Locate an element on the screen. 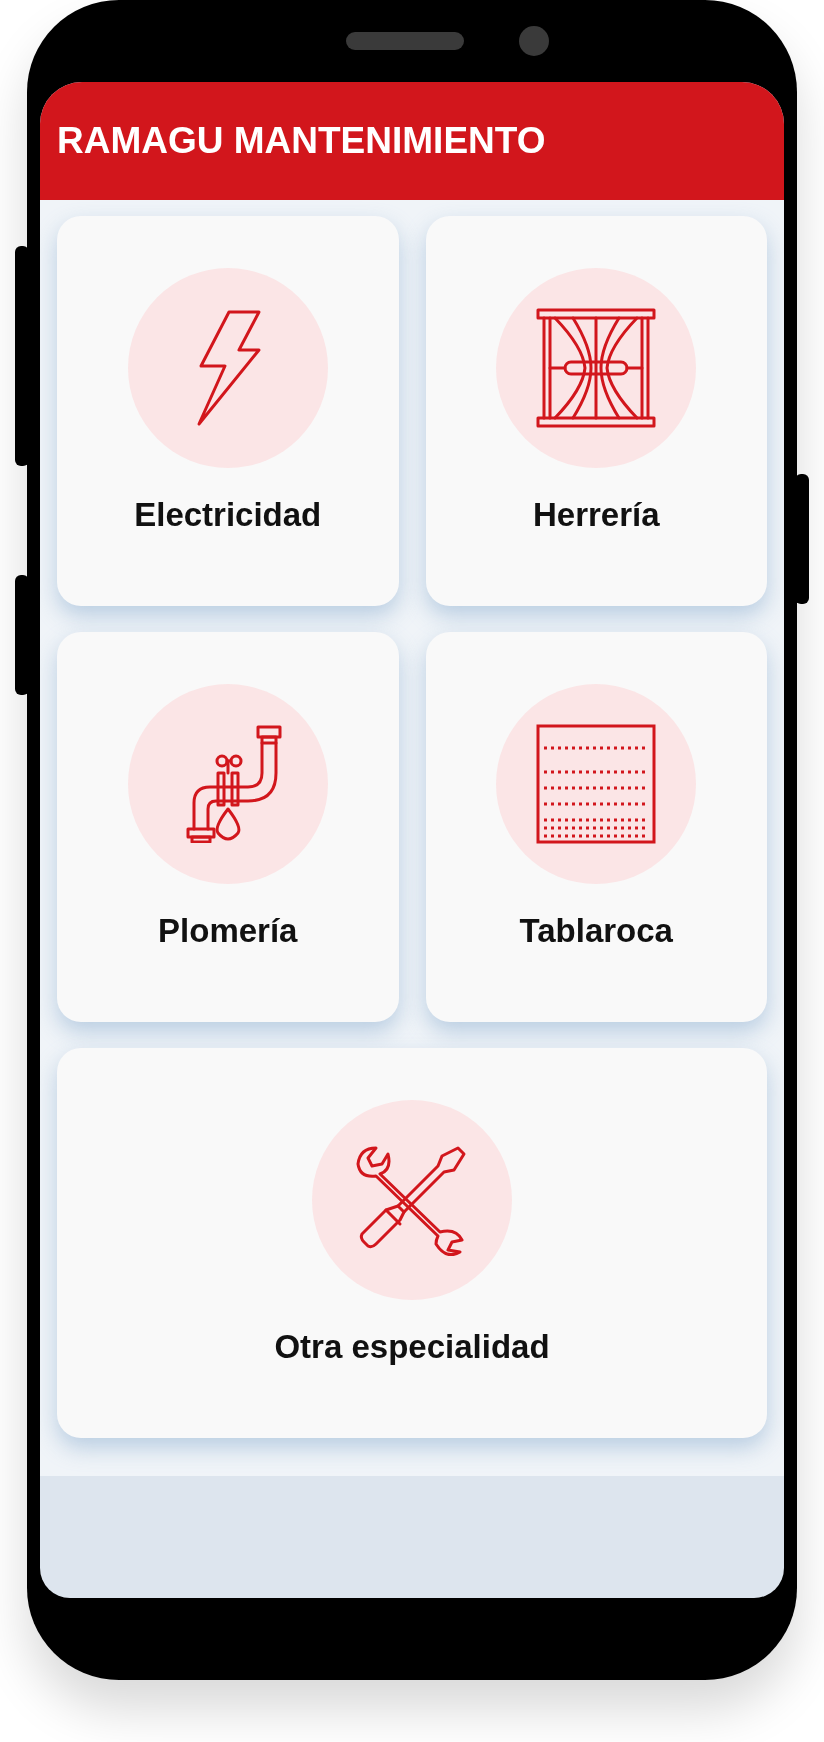  category-card: Plomería is located at coordinates (228, 827).